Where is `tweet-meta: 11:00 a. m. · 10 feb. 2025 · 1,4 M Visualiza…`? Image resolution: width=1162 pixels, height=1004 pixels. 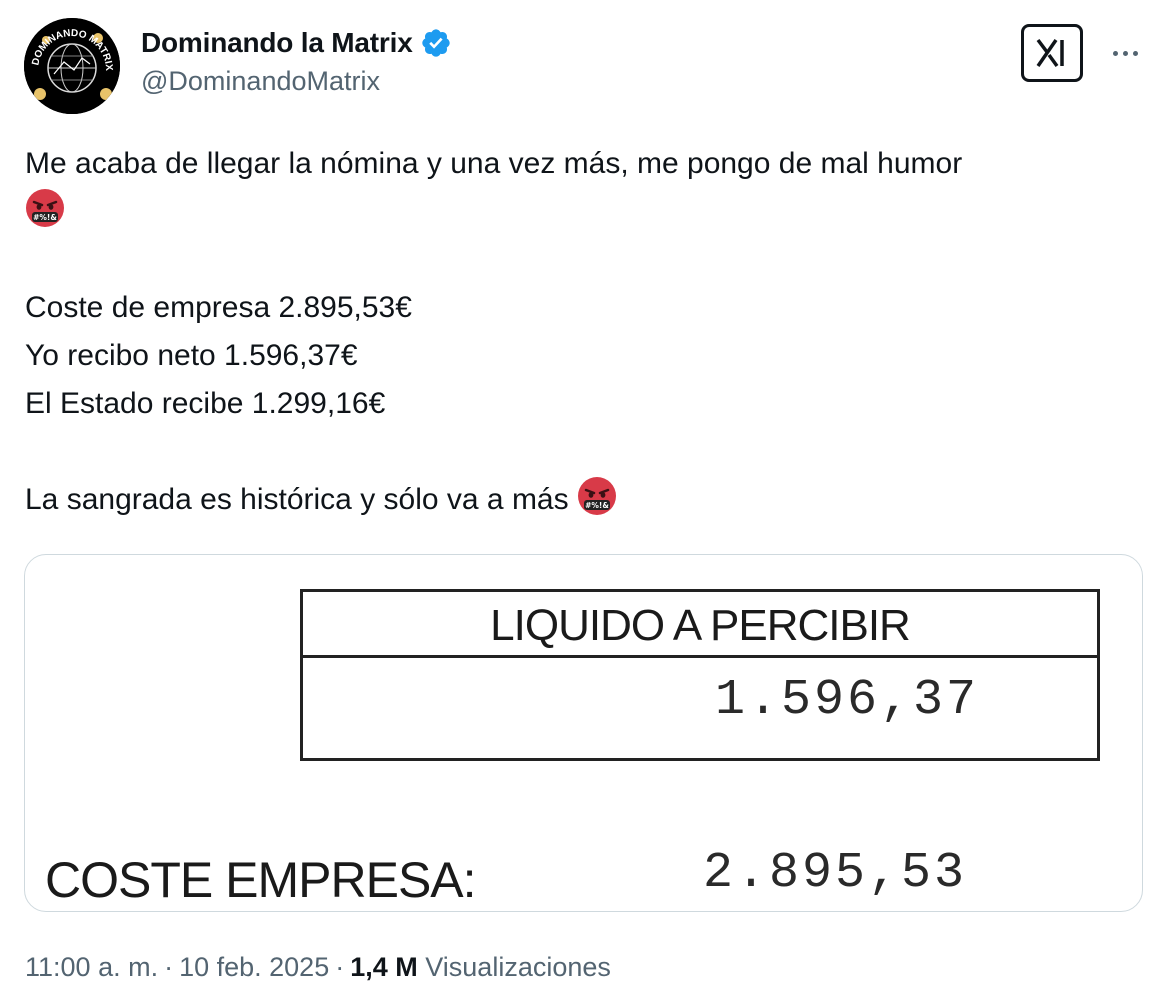 tweet-meta: 11:00 a. m. · 10 feb. 2025 · 1,4 M Visualiza… is located at coordinates (318, 967).